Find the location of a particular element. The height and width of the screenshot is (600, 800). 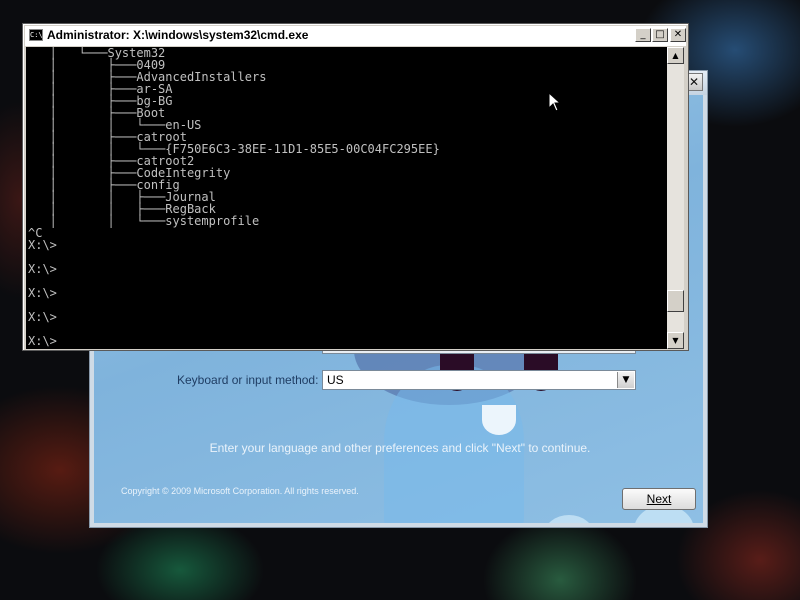

scrollbar-thumb is located at coordinates (675, 301).